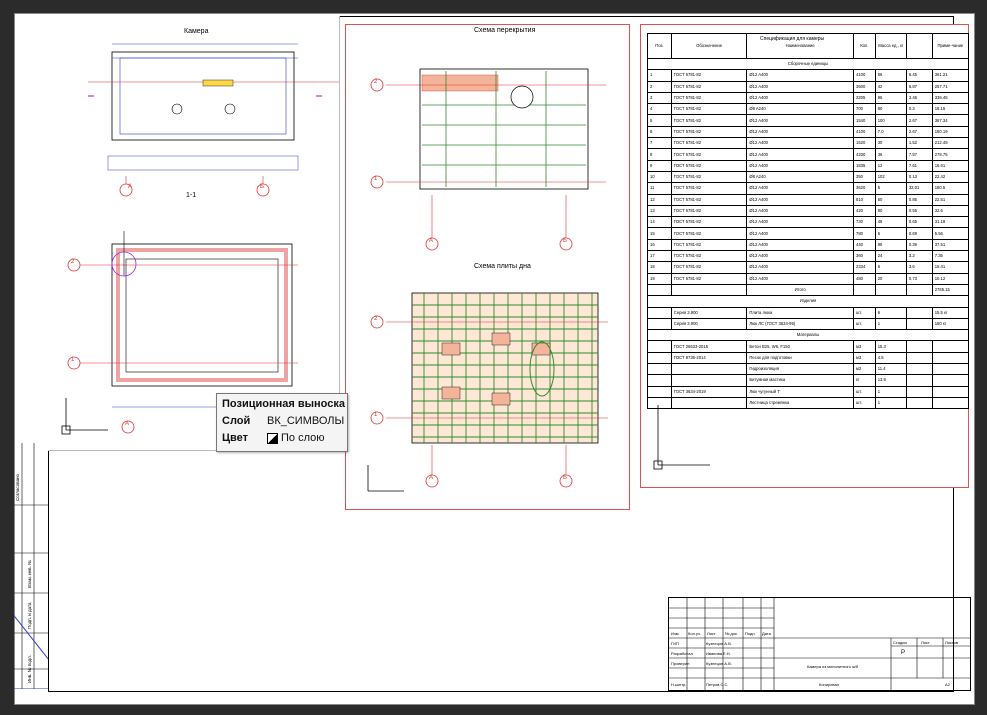  What do you see at coordinates (890, 109) in the screenshot?
I see `table-cell: 60` at bounding box center [890, 109].